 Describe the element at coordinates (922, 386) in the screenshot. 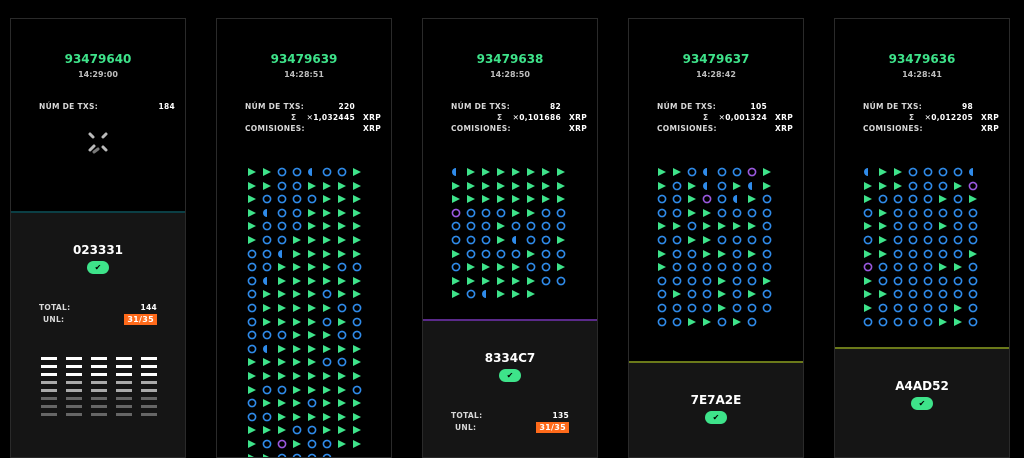

I see `validation-hash: A4AD52` at that location.